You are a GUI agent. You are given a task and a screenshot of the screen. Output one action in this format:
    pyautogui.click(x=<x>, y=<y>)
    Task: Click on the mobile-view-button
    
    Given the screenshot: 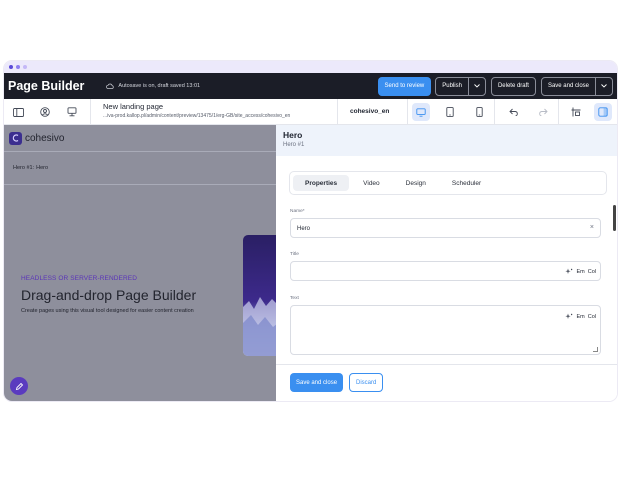 What is the action you would take?
    pyautogui.click(x=479, y=112)
    